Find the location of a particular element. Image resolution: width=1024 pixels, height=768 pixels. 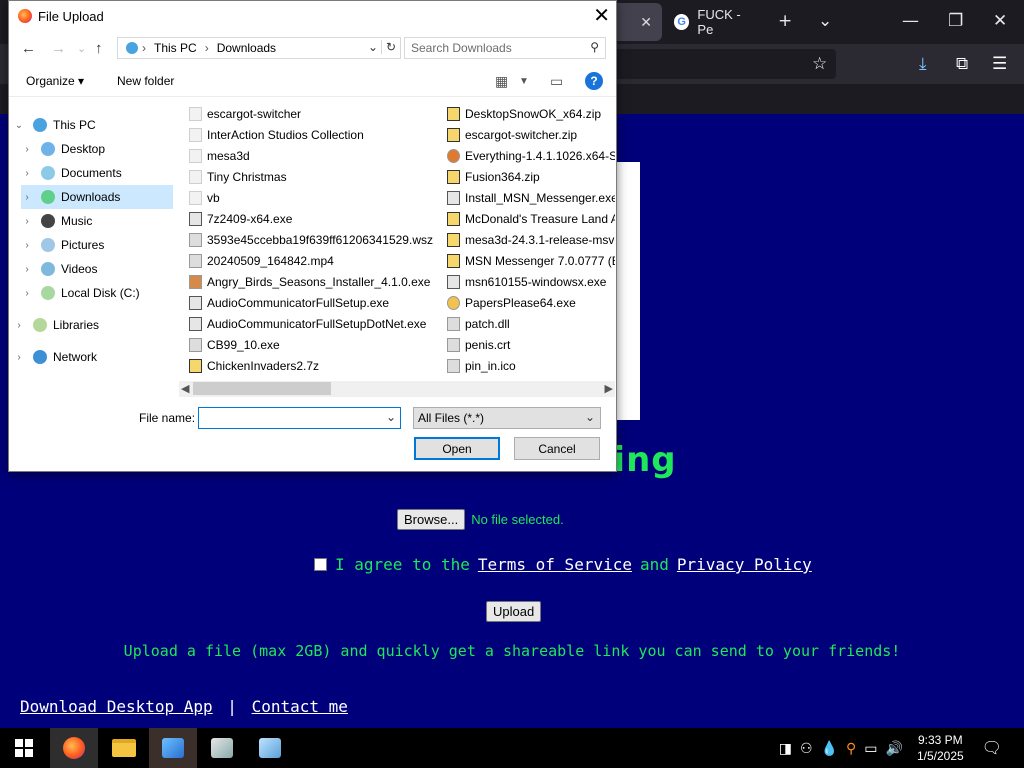

file-name-input: ⌄ is located at coordinates (299, 418).